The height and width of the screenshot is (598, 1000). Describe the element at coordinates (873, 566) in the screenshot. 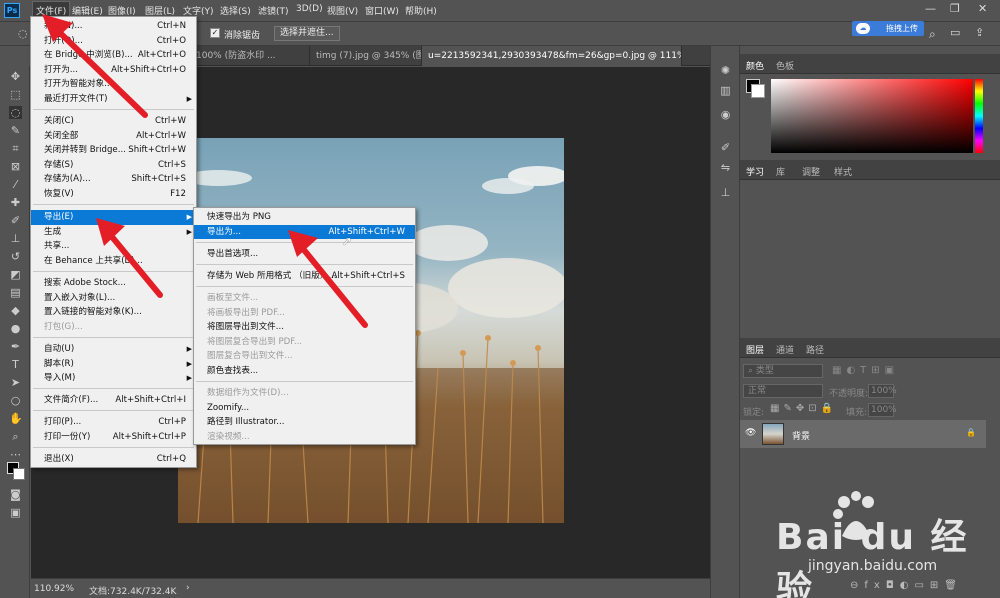

I see `watermark-url: jingyan.baidu.com` at that location.